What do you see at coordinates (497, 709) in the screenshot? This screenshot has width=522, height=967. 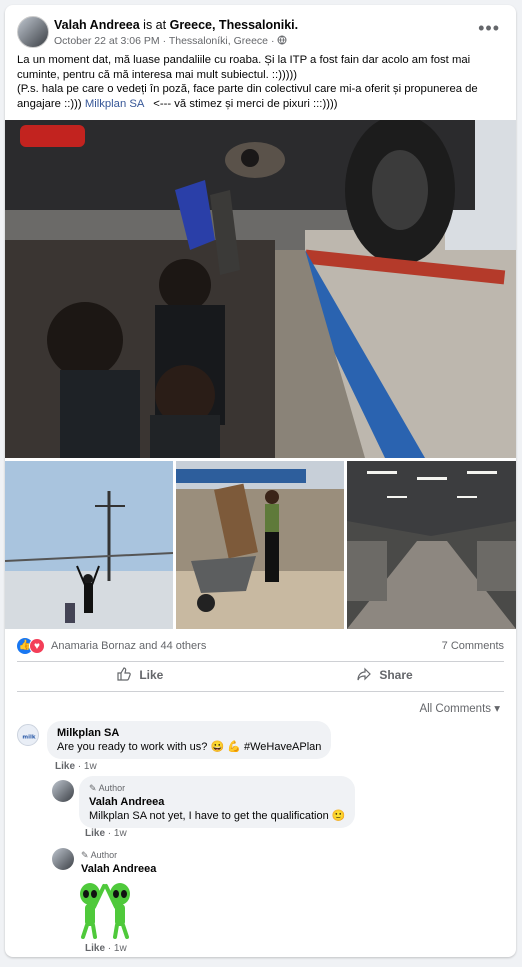 I see `chevron-down-icon: ▾` at bounding box center [497, 709].